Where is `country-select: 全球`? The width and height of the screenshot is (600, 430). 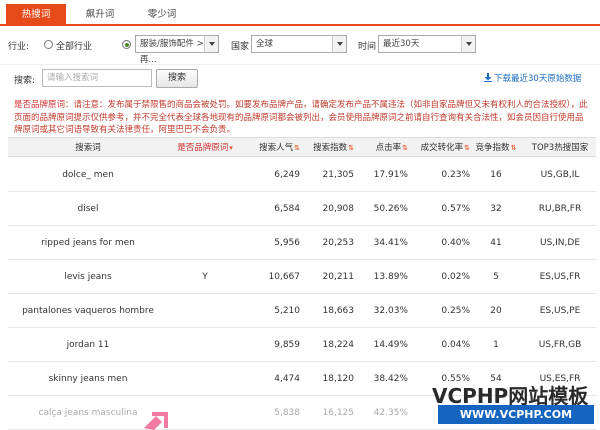 country-select: 全球 is located at coordinates (299, 44).